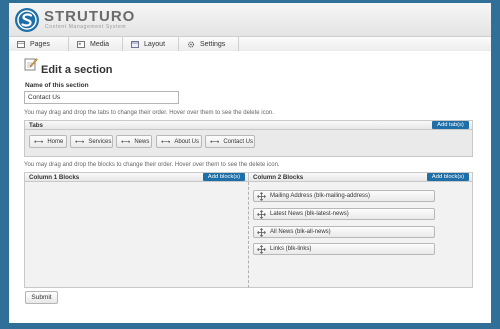 The width and height of the screenshot is (500, 329). What do you see at coordinates (135, 44) in the screenshot?
I see `layout-icon` at bounding box center [135, 44].